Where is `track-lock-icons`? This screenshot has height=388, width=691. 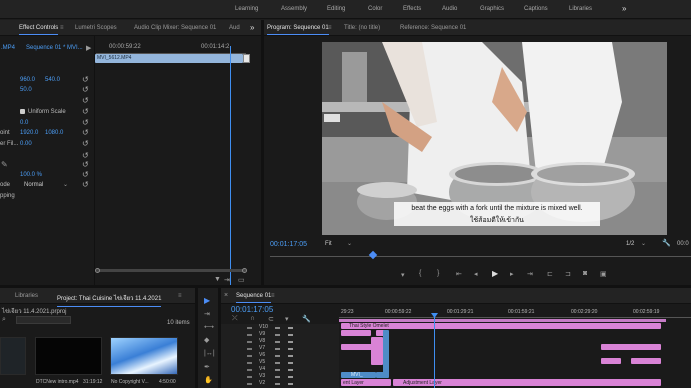 track-lock-icons is located at coordinates (249, 355).